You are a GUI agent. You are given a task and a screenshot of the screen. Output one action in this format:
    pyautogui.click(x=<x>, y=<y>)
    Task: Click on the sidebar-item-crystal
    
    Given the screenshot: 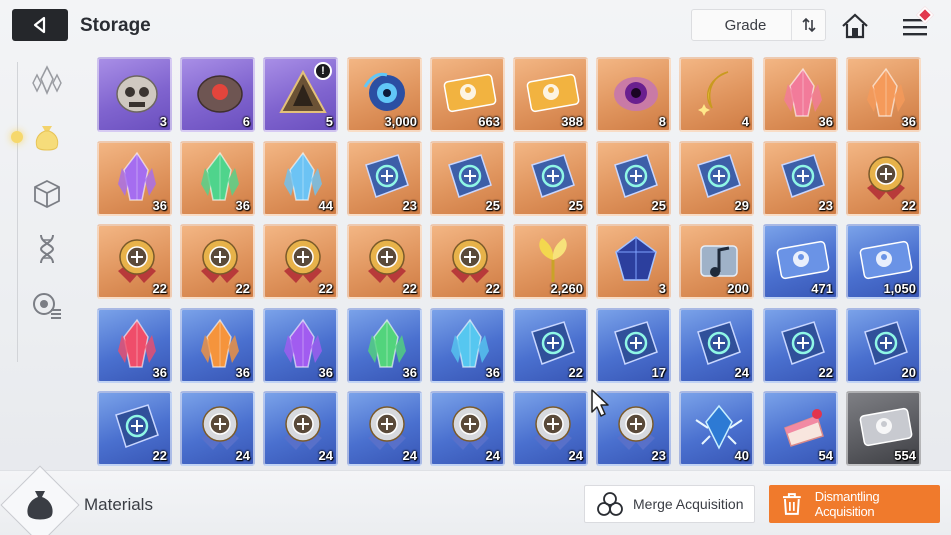 What is the action you would take?
    pyautogui.click(x=47, y=80)
    